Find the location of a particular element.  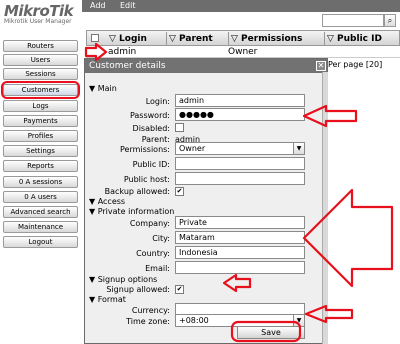

arrow-private-info-annotation is located at coordinates (348, 238).